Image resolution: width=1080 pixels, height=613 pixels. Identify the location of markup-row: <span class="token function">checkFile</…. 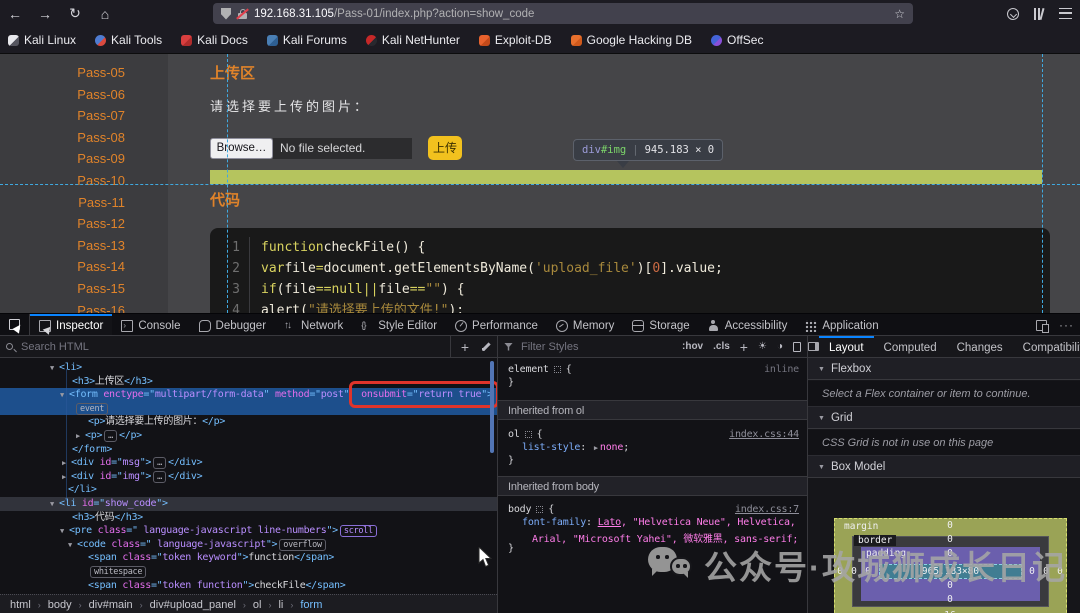
(248, 586).